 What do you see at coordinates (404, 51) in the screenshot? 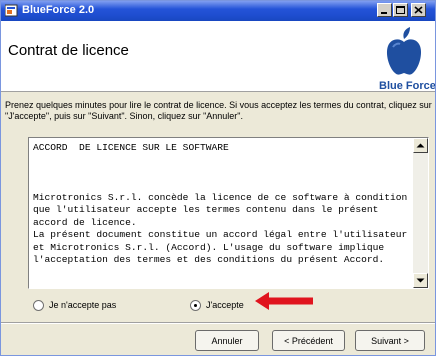
I see `apple-icon` at bounding box center [404, 51].